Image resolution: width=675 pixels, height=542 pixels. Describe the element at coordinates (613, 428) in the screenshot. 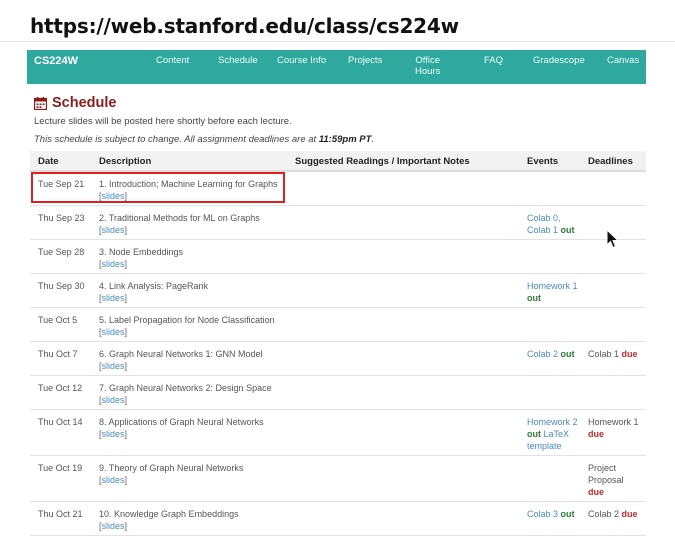

I see `row-deadlines: Homework 1 due` at that location.